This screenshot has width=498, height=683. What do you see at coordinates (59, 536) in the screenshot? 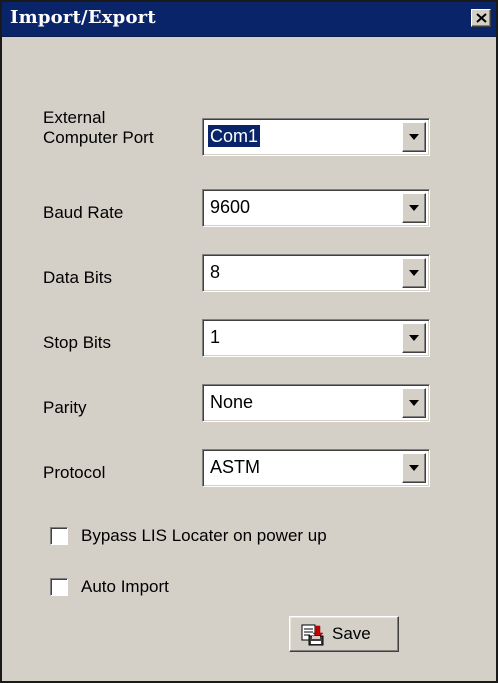
I see `bypass-lis-checkbox` at bounding box center [59, 536].